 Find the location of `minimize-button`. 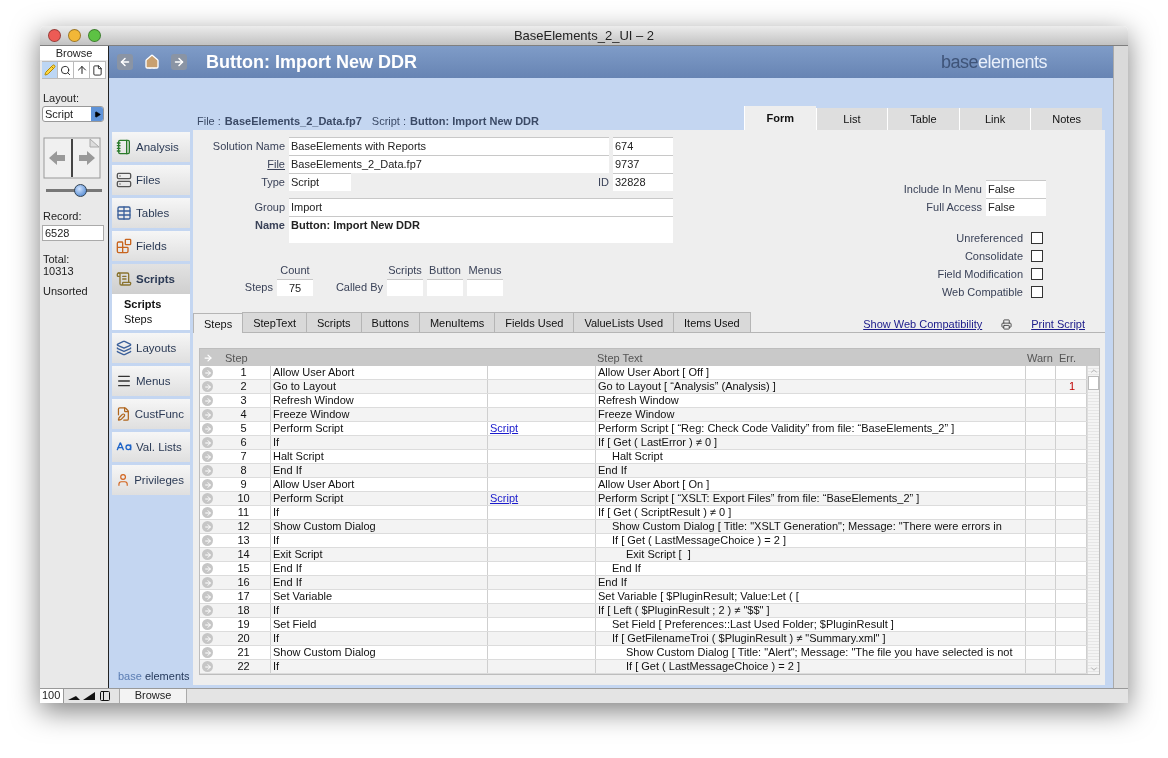

minimize-button is located at coordinates (74, 35).